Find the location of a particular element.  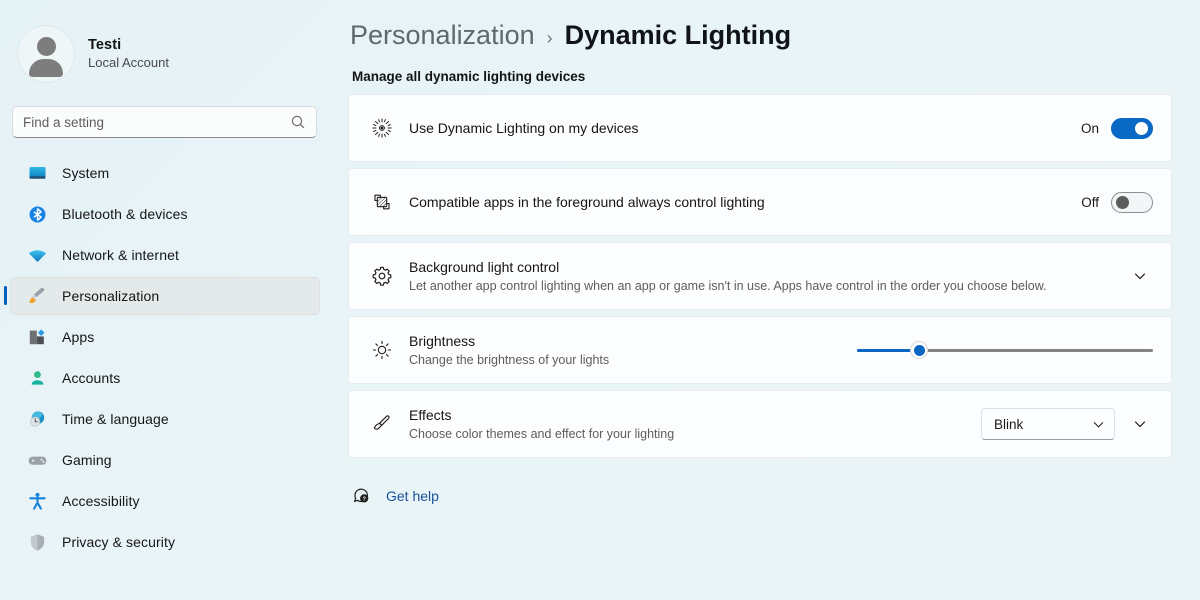

gamepad-icon is located at coordinates (37, 460).